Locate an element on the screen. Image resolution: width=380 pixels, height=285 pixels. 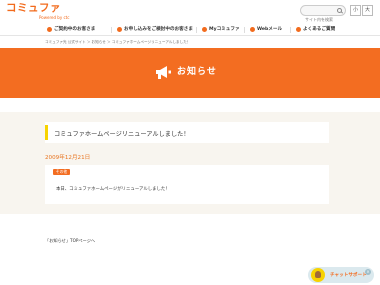
article-body: 本日、コミュファホームページがリニューアルしました！ is located at coordinates (113, 189).